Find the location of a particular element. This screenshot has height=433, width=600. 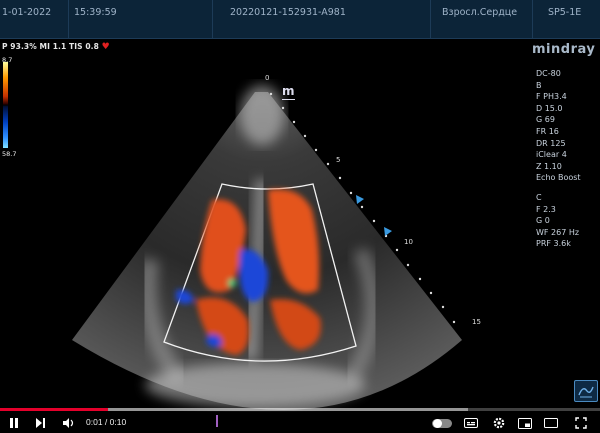

base-echo is located at coordinates (255, 385).